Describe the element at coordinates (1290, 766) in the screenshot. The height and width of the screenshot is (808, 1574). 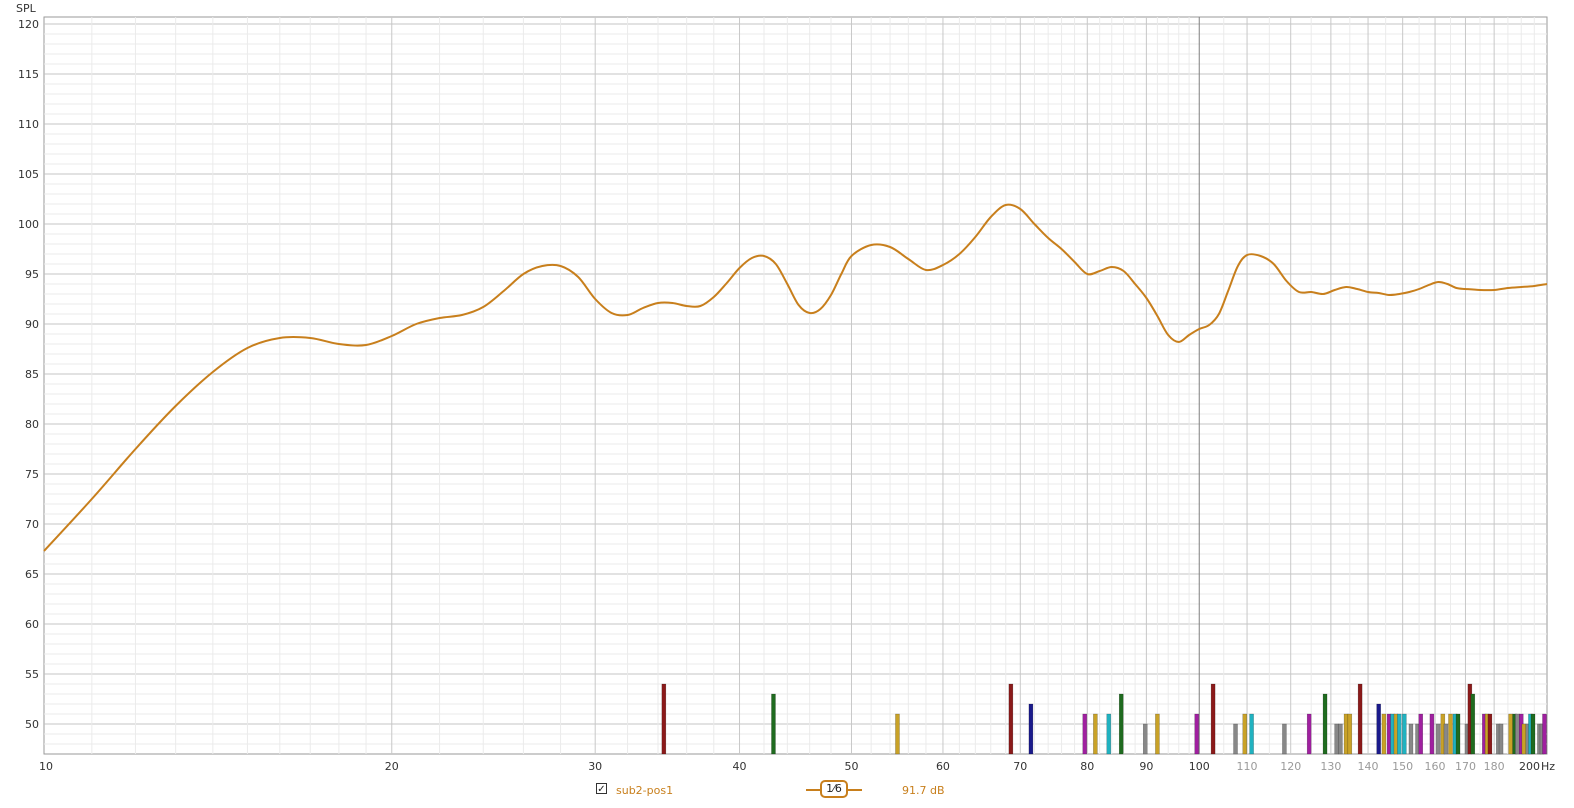
I see `x-tick-label: 120` at that location.